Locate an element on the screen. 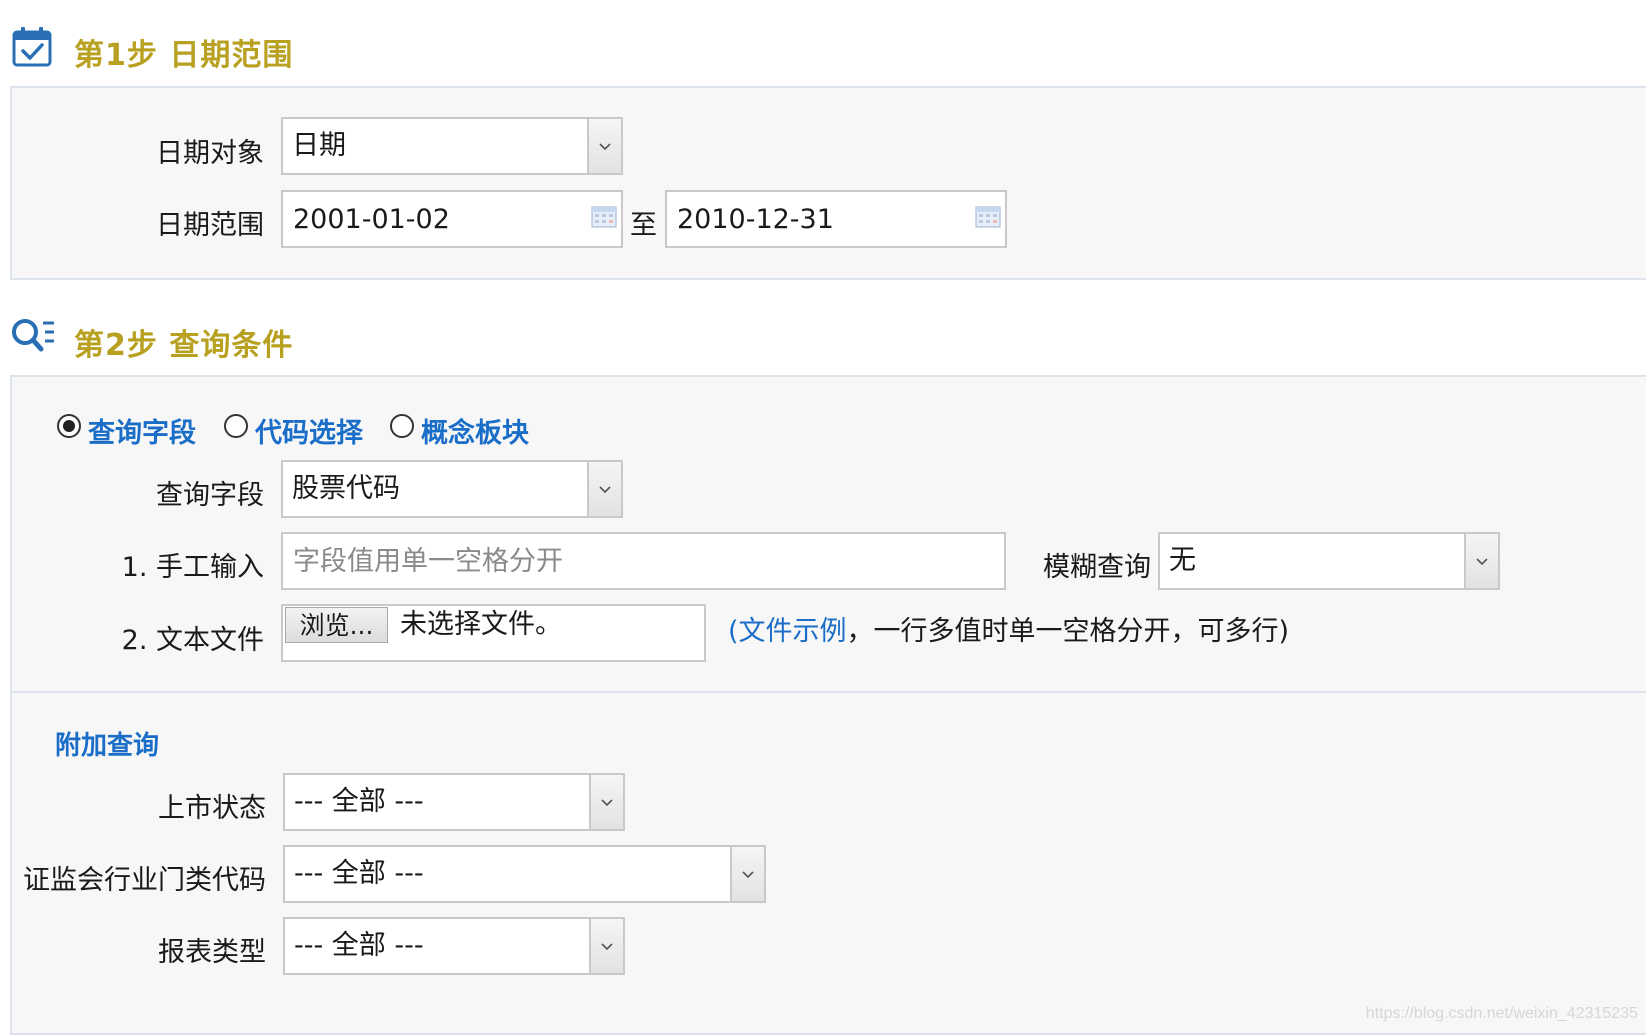 This screenshot has width=1646, height=1035. date-to-field is located at coordinates (836, 219).